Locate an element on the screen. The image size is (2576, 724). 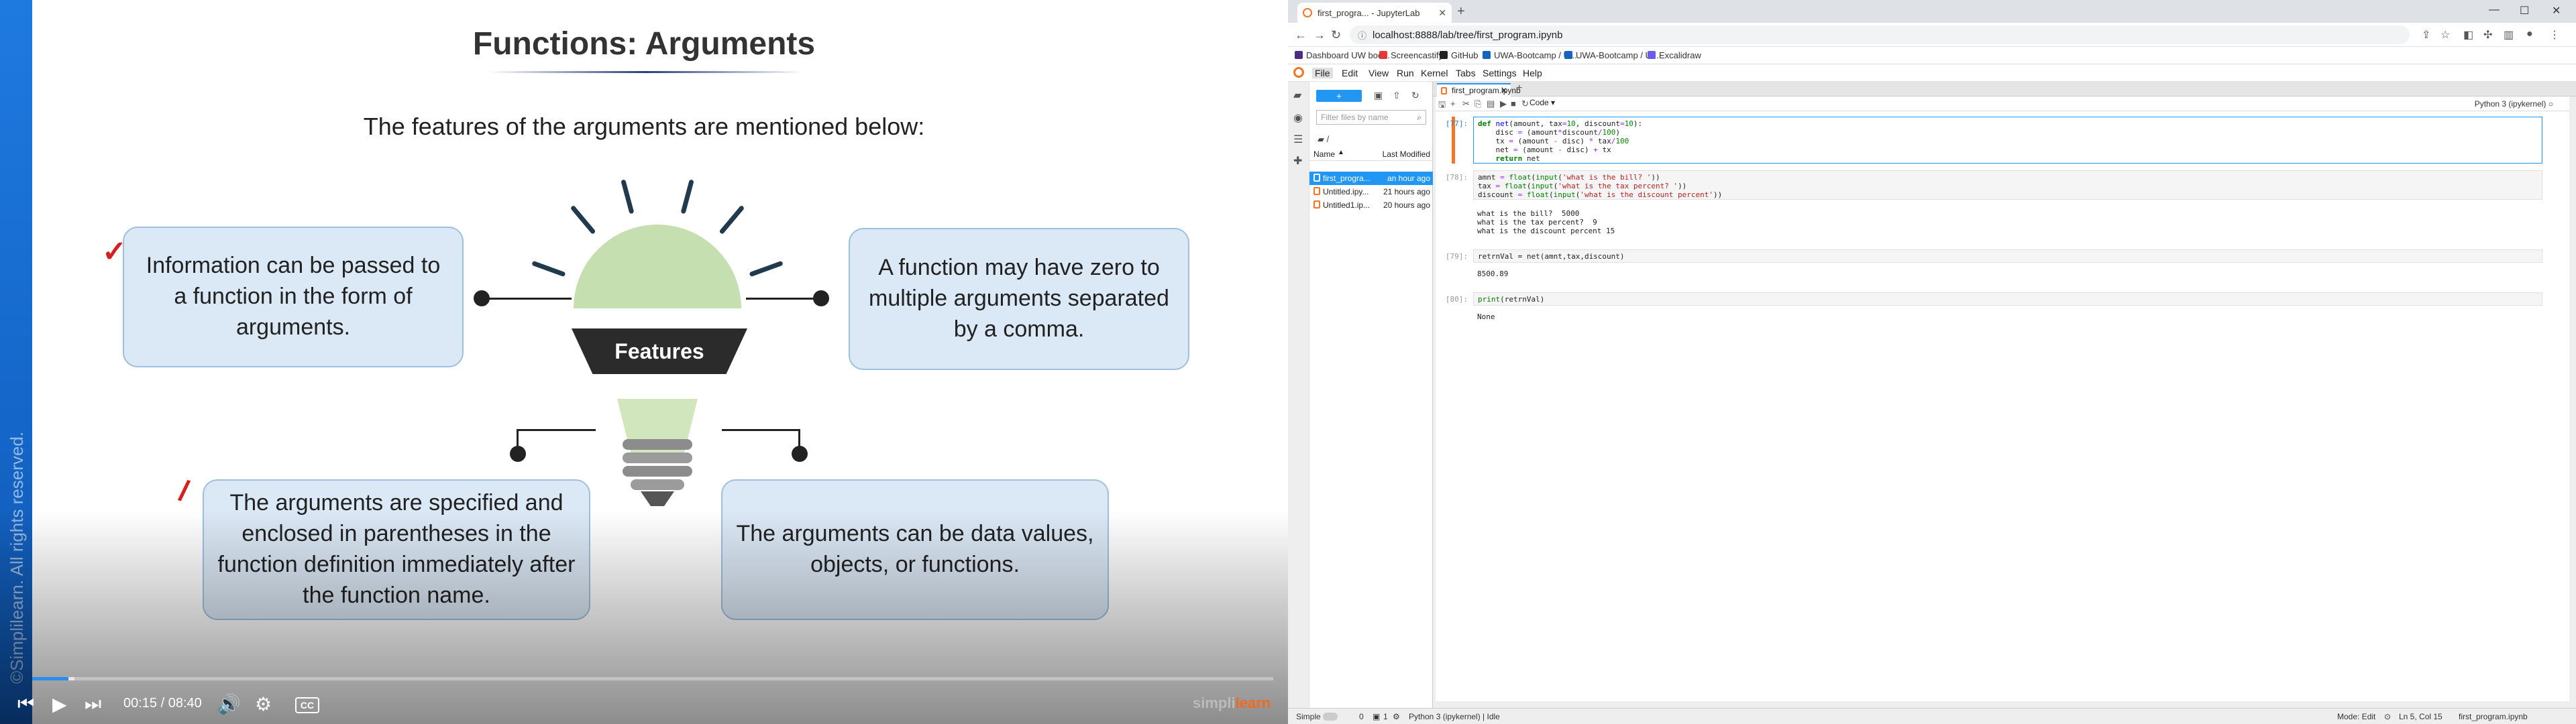
play-icon: ▶ is located at coordinates (59, 704).